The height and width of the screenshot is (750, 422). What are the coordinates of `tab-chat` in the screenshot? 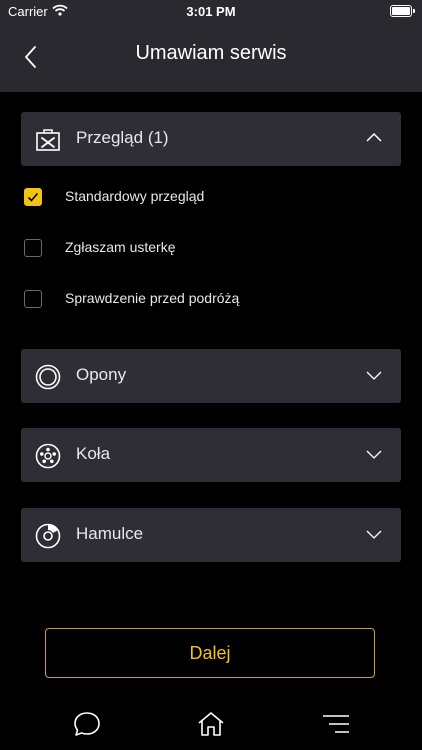 It's located at (87, 724).